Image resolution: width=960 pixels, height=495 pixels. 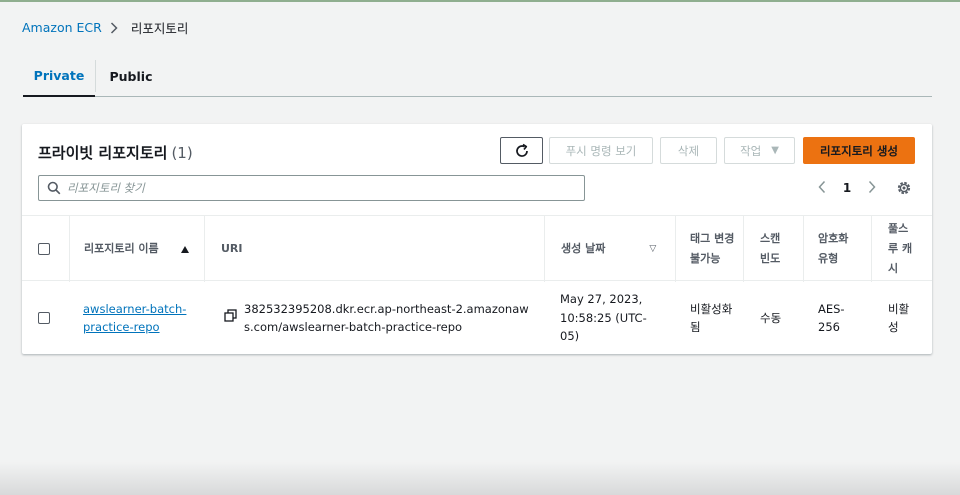 What do you see at coordinates (121, 248) in the screenshot?
I see `header-repository-name-label: 리포지토리 이름` at bounding box center [121, 248].